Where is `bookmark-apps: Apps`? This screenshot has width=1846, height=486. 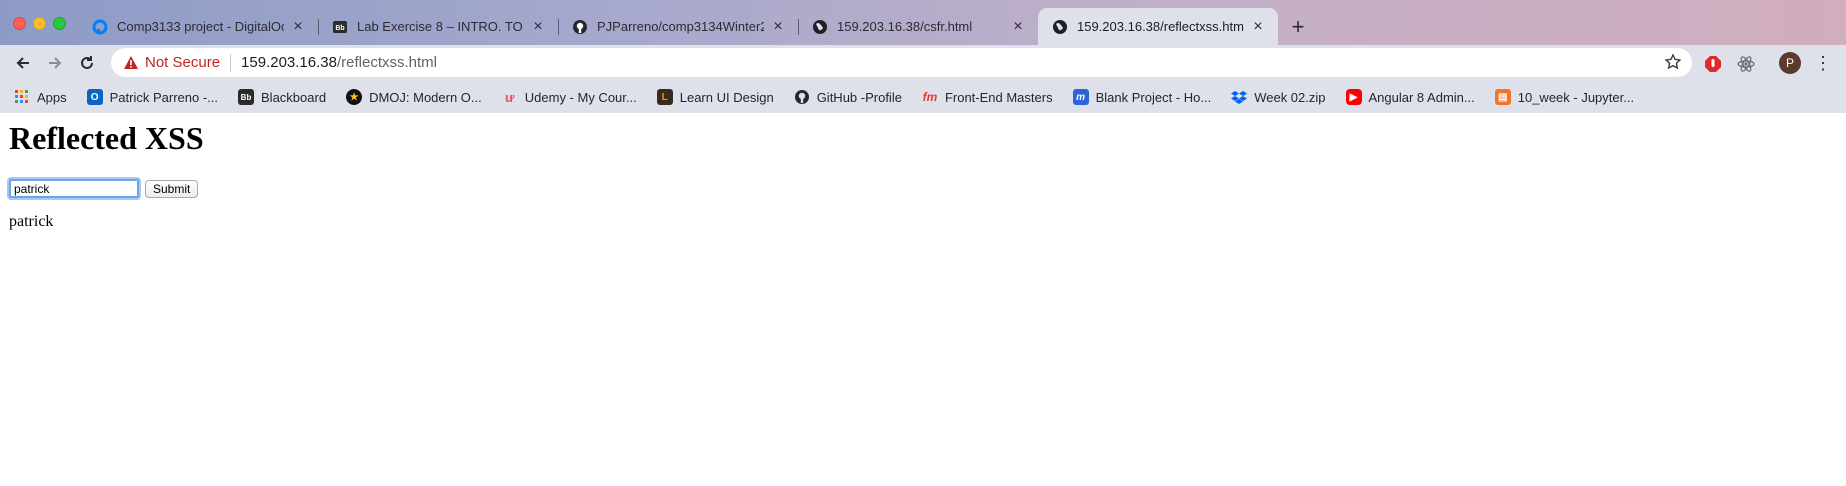 bookmark-apps: Apps is located at coordinates (40, 97).